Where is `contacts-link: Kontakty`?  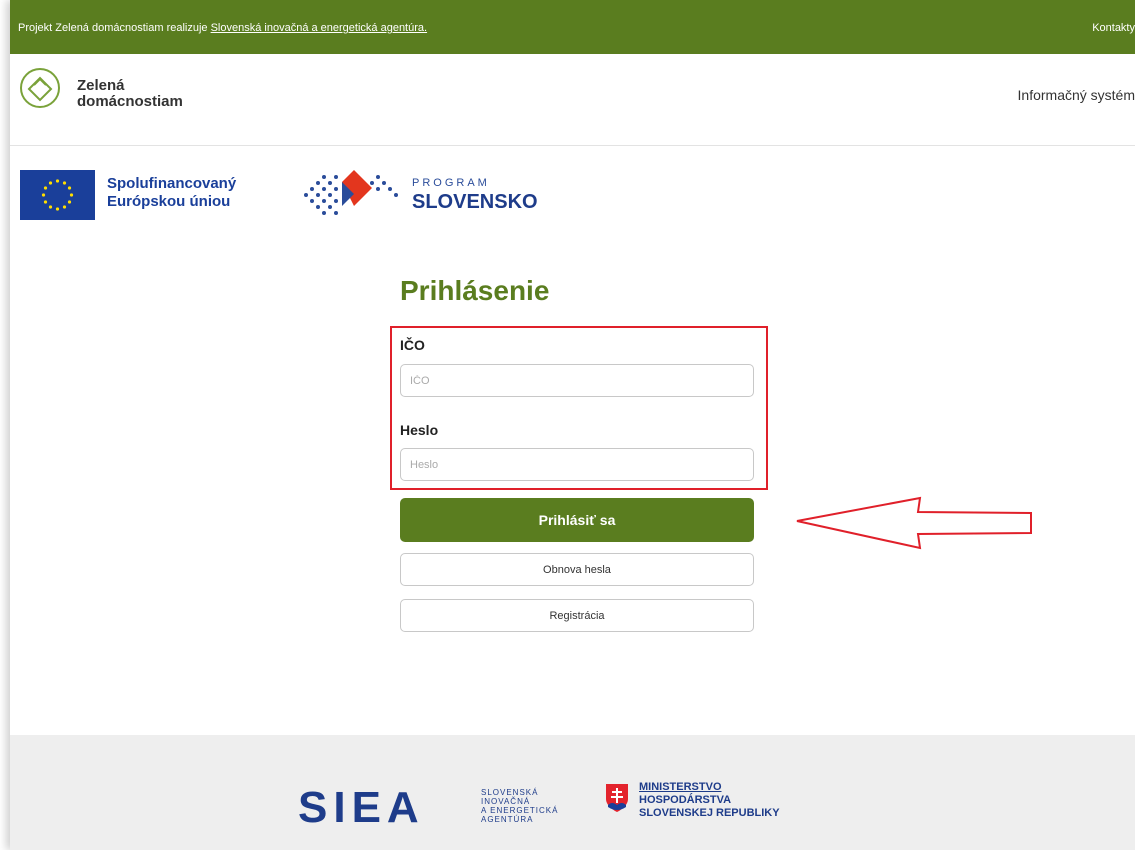
contacts-link: Kontakty is located at coordinates (1113, 28).